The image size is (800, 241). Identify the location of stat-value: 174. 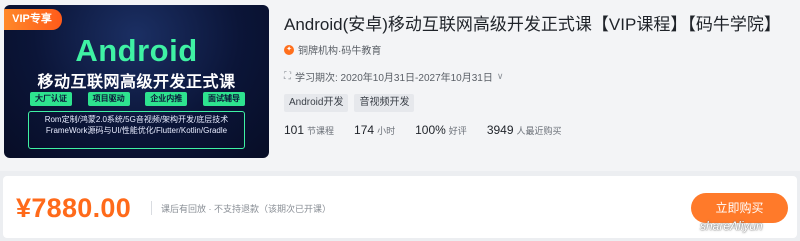
(364, 130).